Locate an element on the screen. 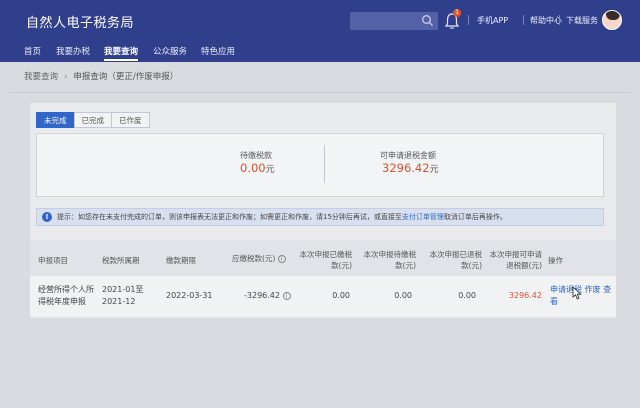 The image size is (640, 408). unpaid-tax-label: 待缴税款 is located at coordinates (256, 155).